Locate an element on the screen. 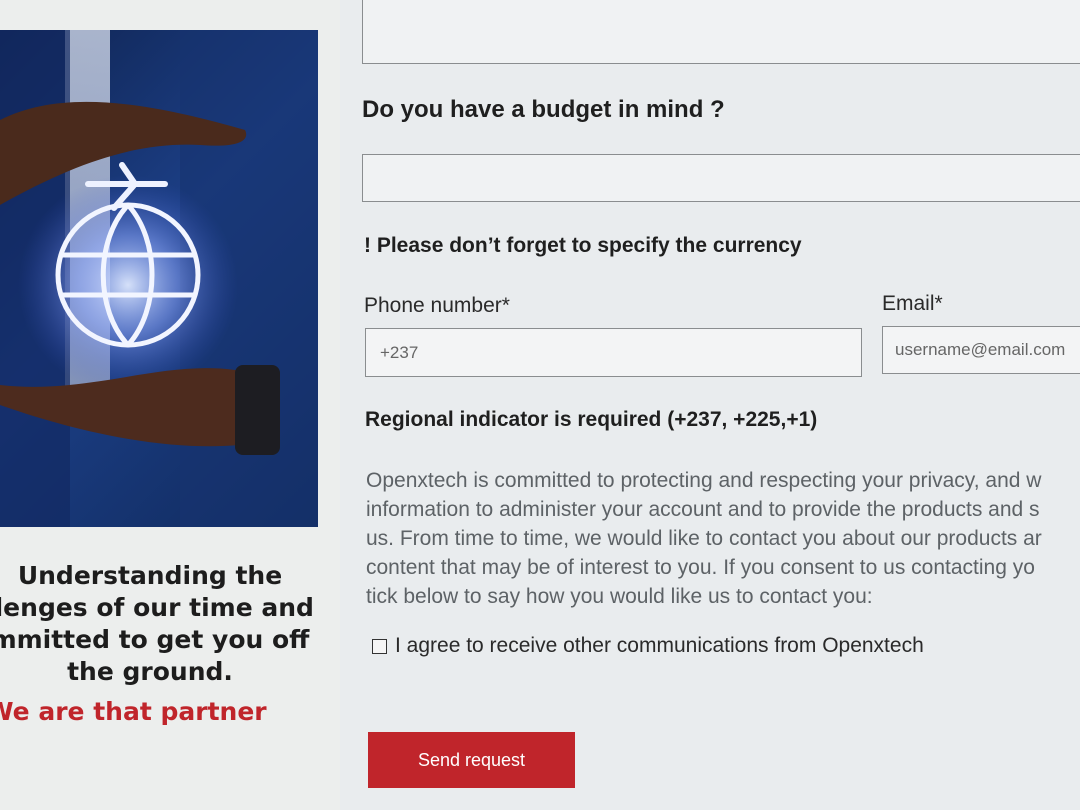 This screenshot has height=810, width=1080. email-input is located at coordinates (981, 350).